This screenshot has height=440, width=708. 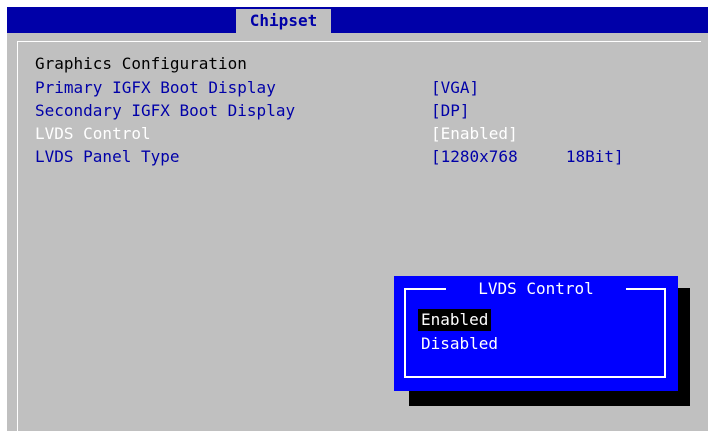 I want to click on tab-chipset: Chipset, so click(x=283, y=21).